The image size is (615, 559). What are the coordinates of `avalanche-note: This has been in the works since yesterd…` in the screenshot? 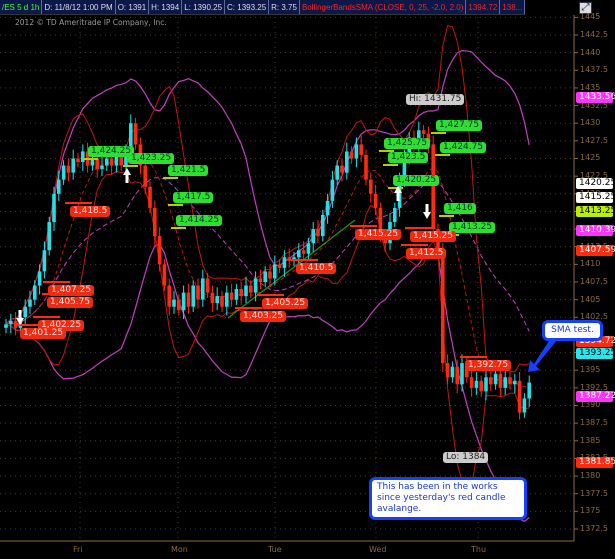 It's located at (448, 498).